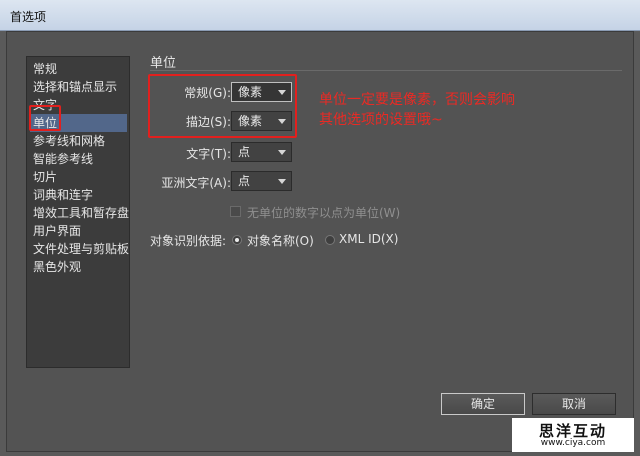  I want to click on asian-type-units-label: 亚洲文字(A):, so click(196, 183).